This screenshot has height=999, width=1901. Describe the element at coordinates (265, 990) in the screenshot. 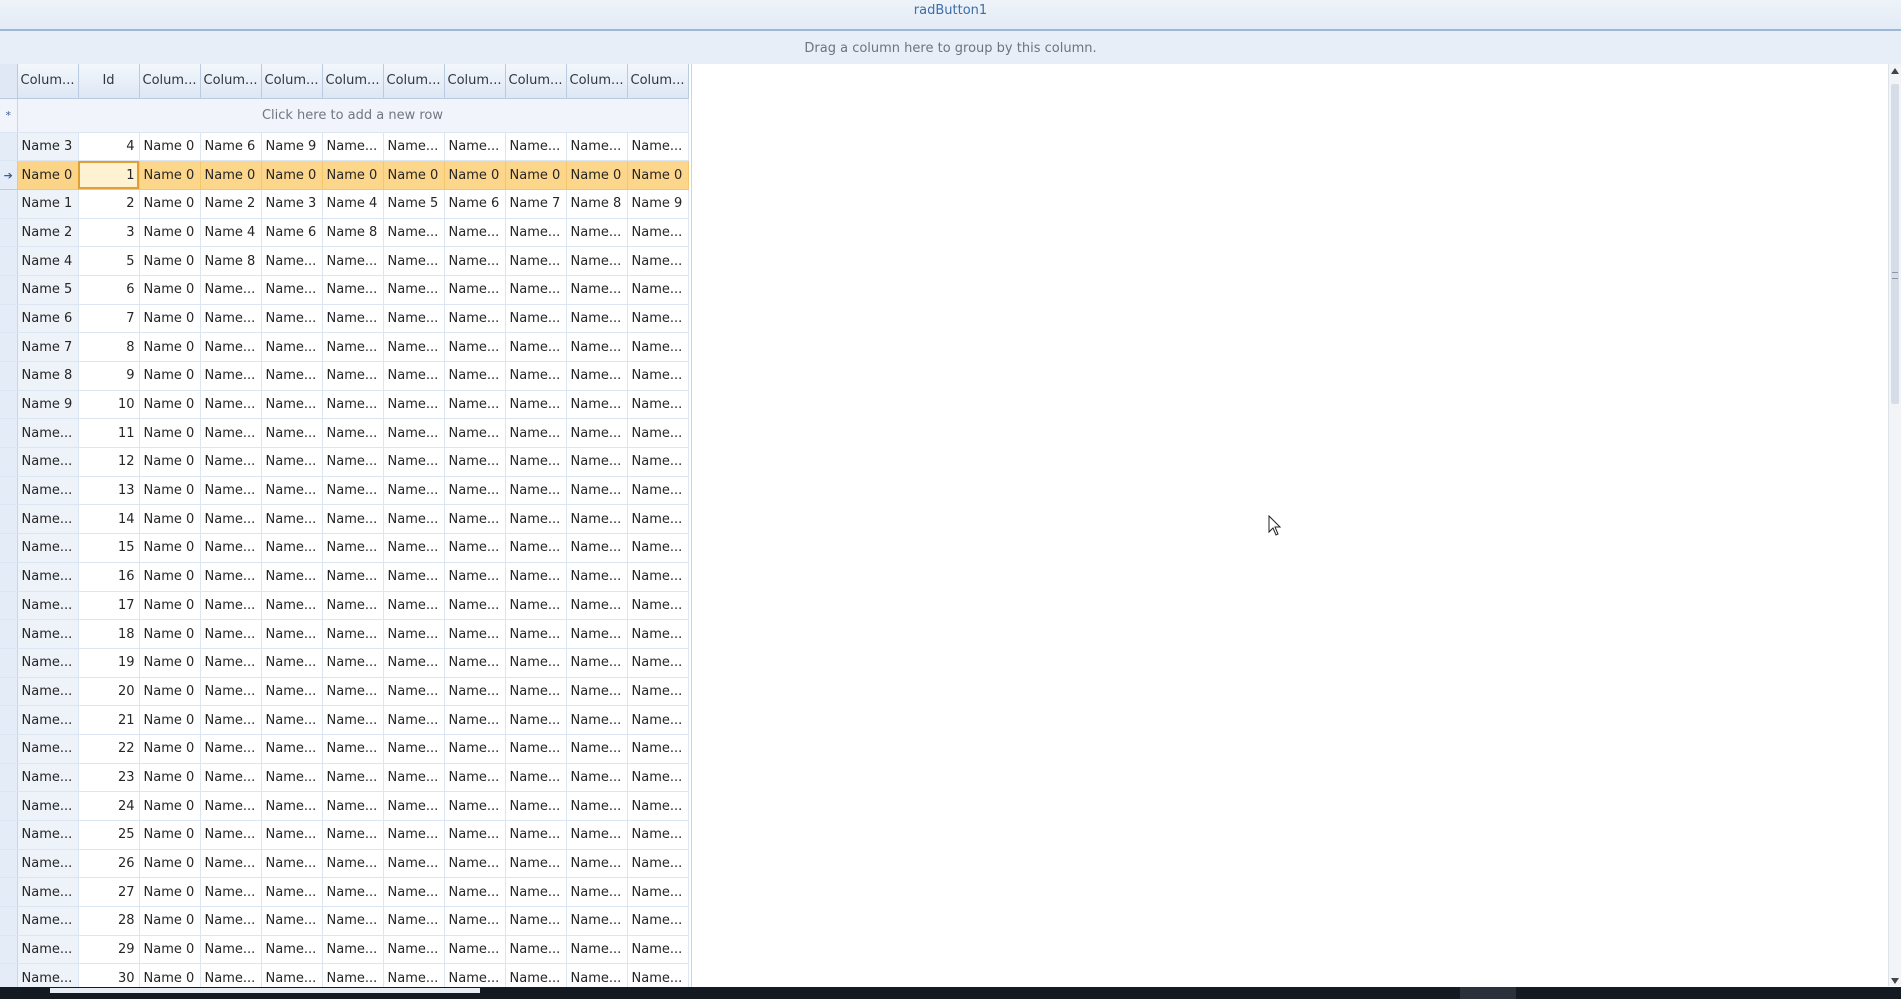

I see `horizontal-scrollbar` at that location.